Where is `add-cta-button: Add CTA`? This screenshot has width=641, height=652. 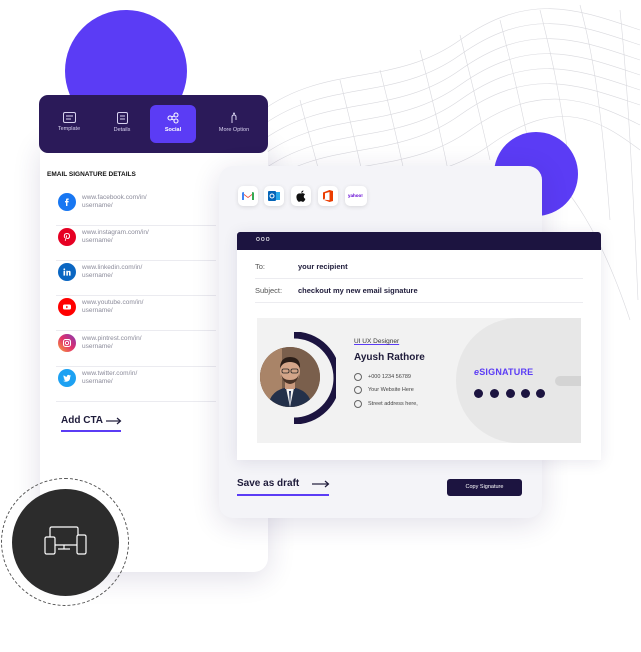 add-cta-button: Add CTA is located at coordinates (82, 420).